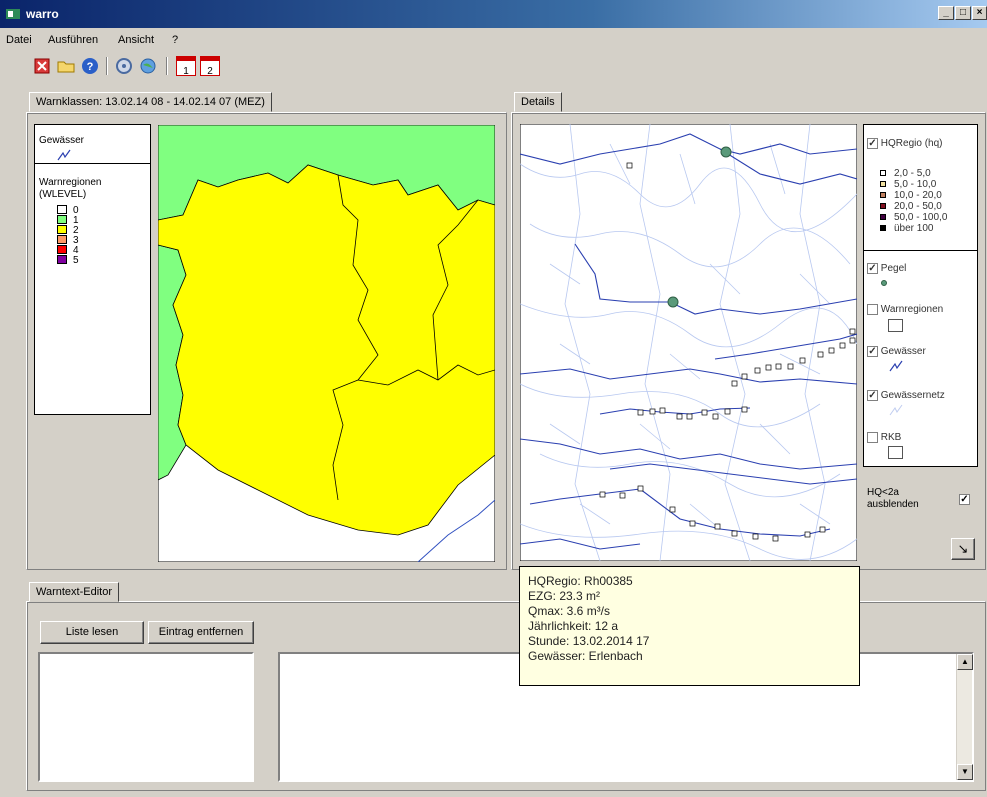  I want to click on tooltip-hqregio: HQRegio: Rh00385, so click(580, 581).